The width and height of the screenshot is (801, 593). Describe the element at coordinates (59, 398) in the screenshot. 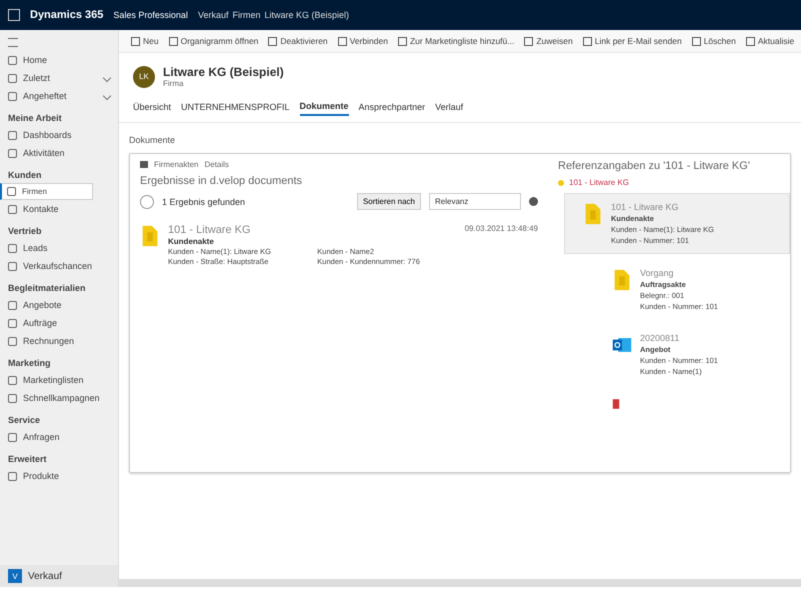

I see `nav-item: Schnellkampagnen` at that location.